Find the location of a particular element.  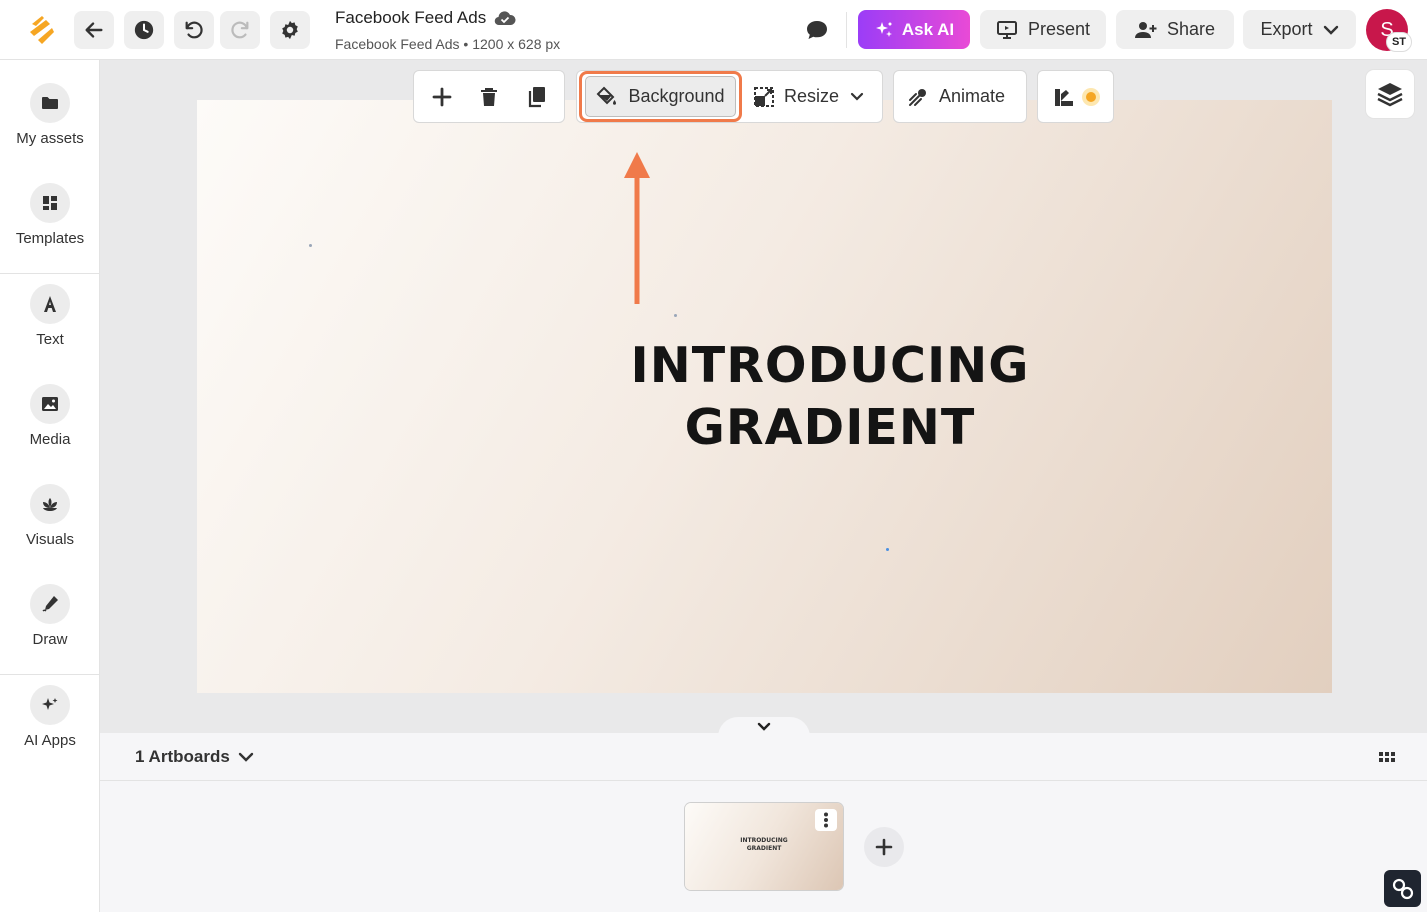

sidebar-item-draw: Draw is located at coordinates (50, 616).